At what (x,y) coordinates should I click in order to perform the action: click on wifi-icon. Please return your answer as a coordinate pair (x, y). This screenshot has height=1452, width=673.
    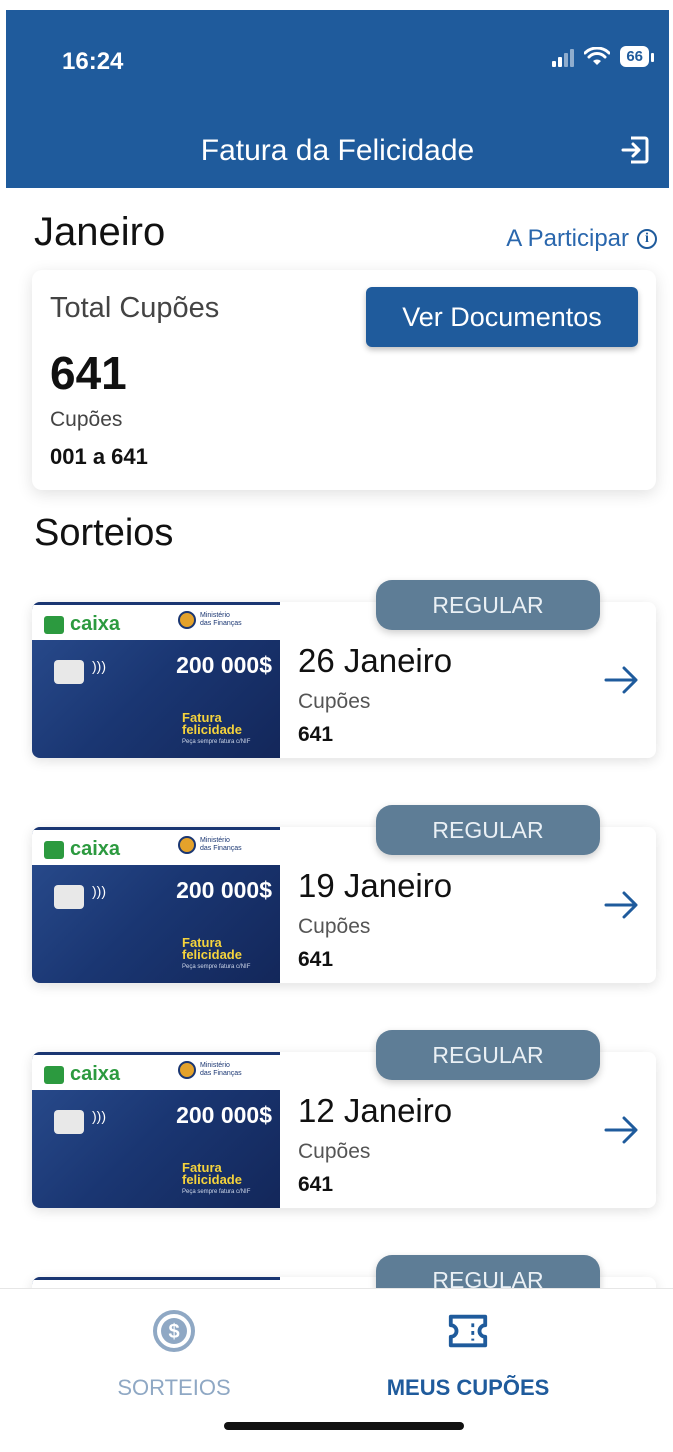
    Looking at the image, I should click on (597, 55).